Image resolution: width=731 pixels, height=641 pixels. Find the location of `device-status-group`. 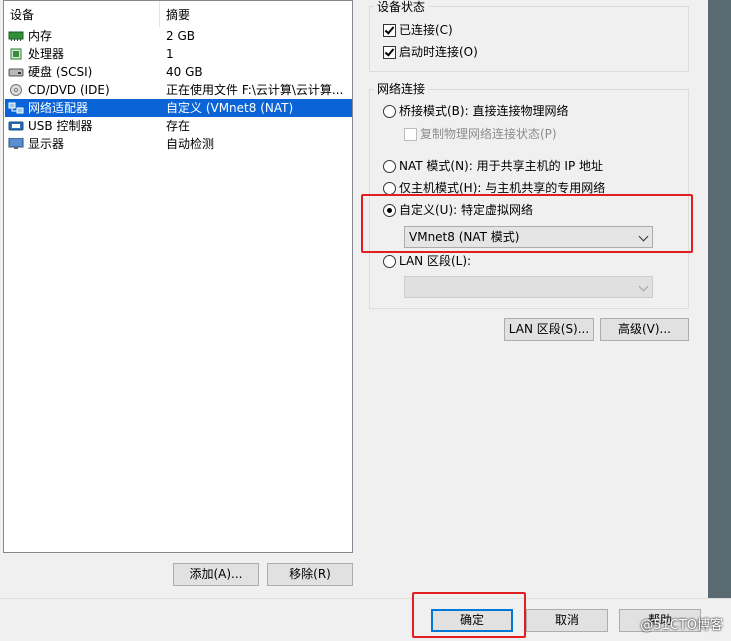

device-status-group is located at coordinates (529, 39).